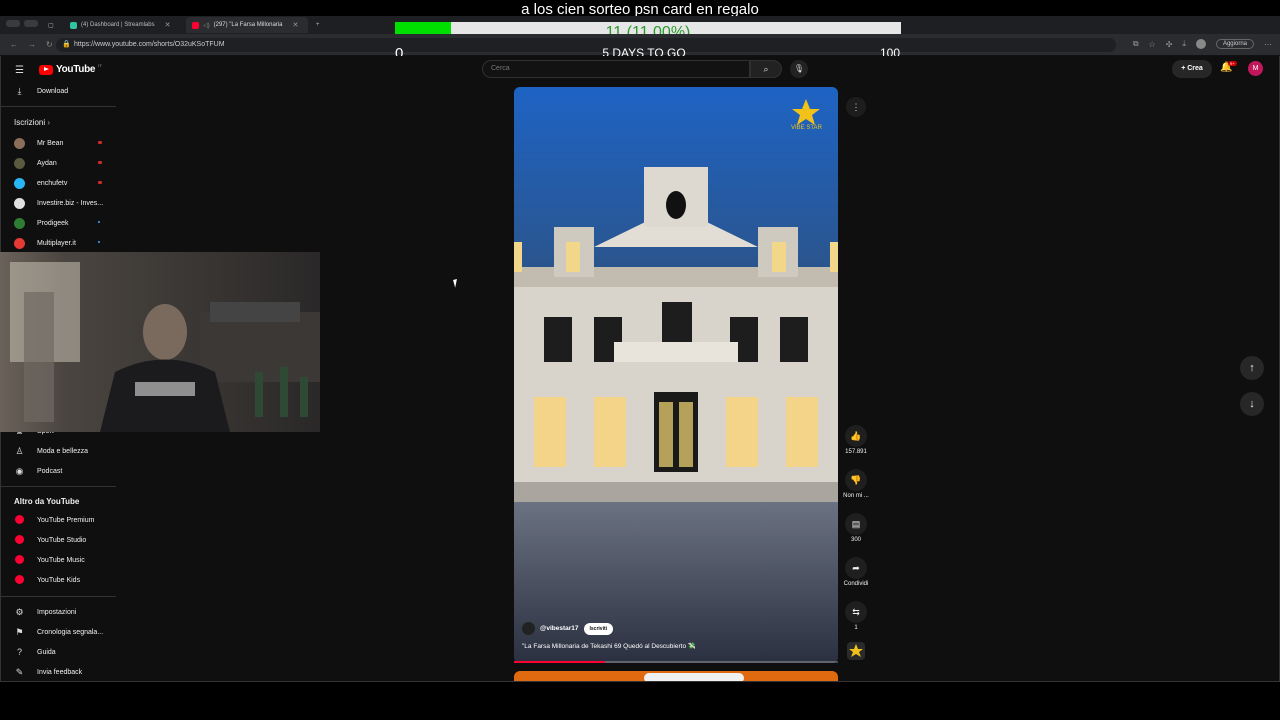 Image resolution: width=1280 pixels, height=720 pixels. Describe the element at coordinates (61, 612) in the screenshot. I see `sidebar-item-settings: ⚙ Impostazioni` at that location.